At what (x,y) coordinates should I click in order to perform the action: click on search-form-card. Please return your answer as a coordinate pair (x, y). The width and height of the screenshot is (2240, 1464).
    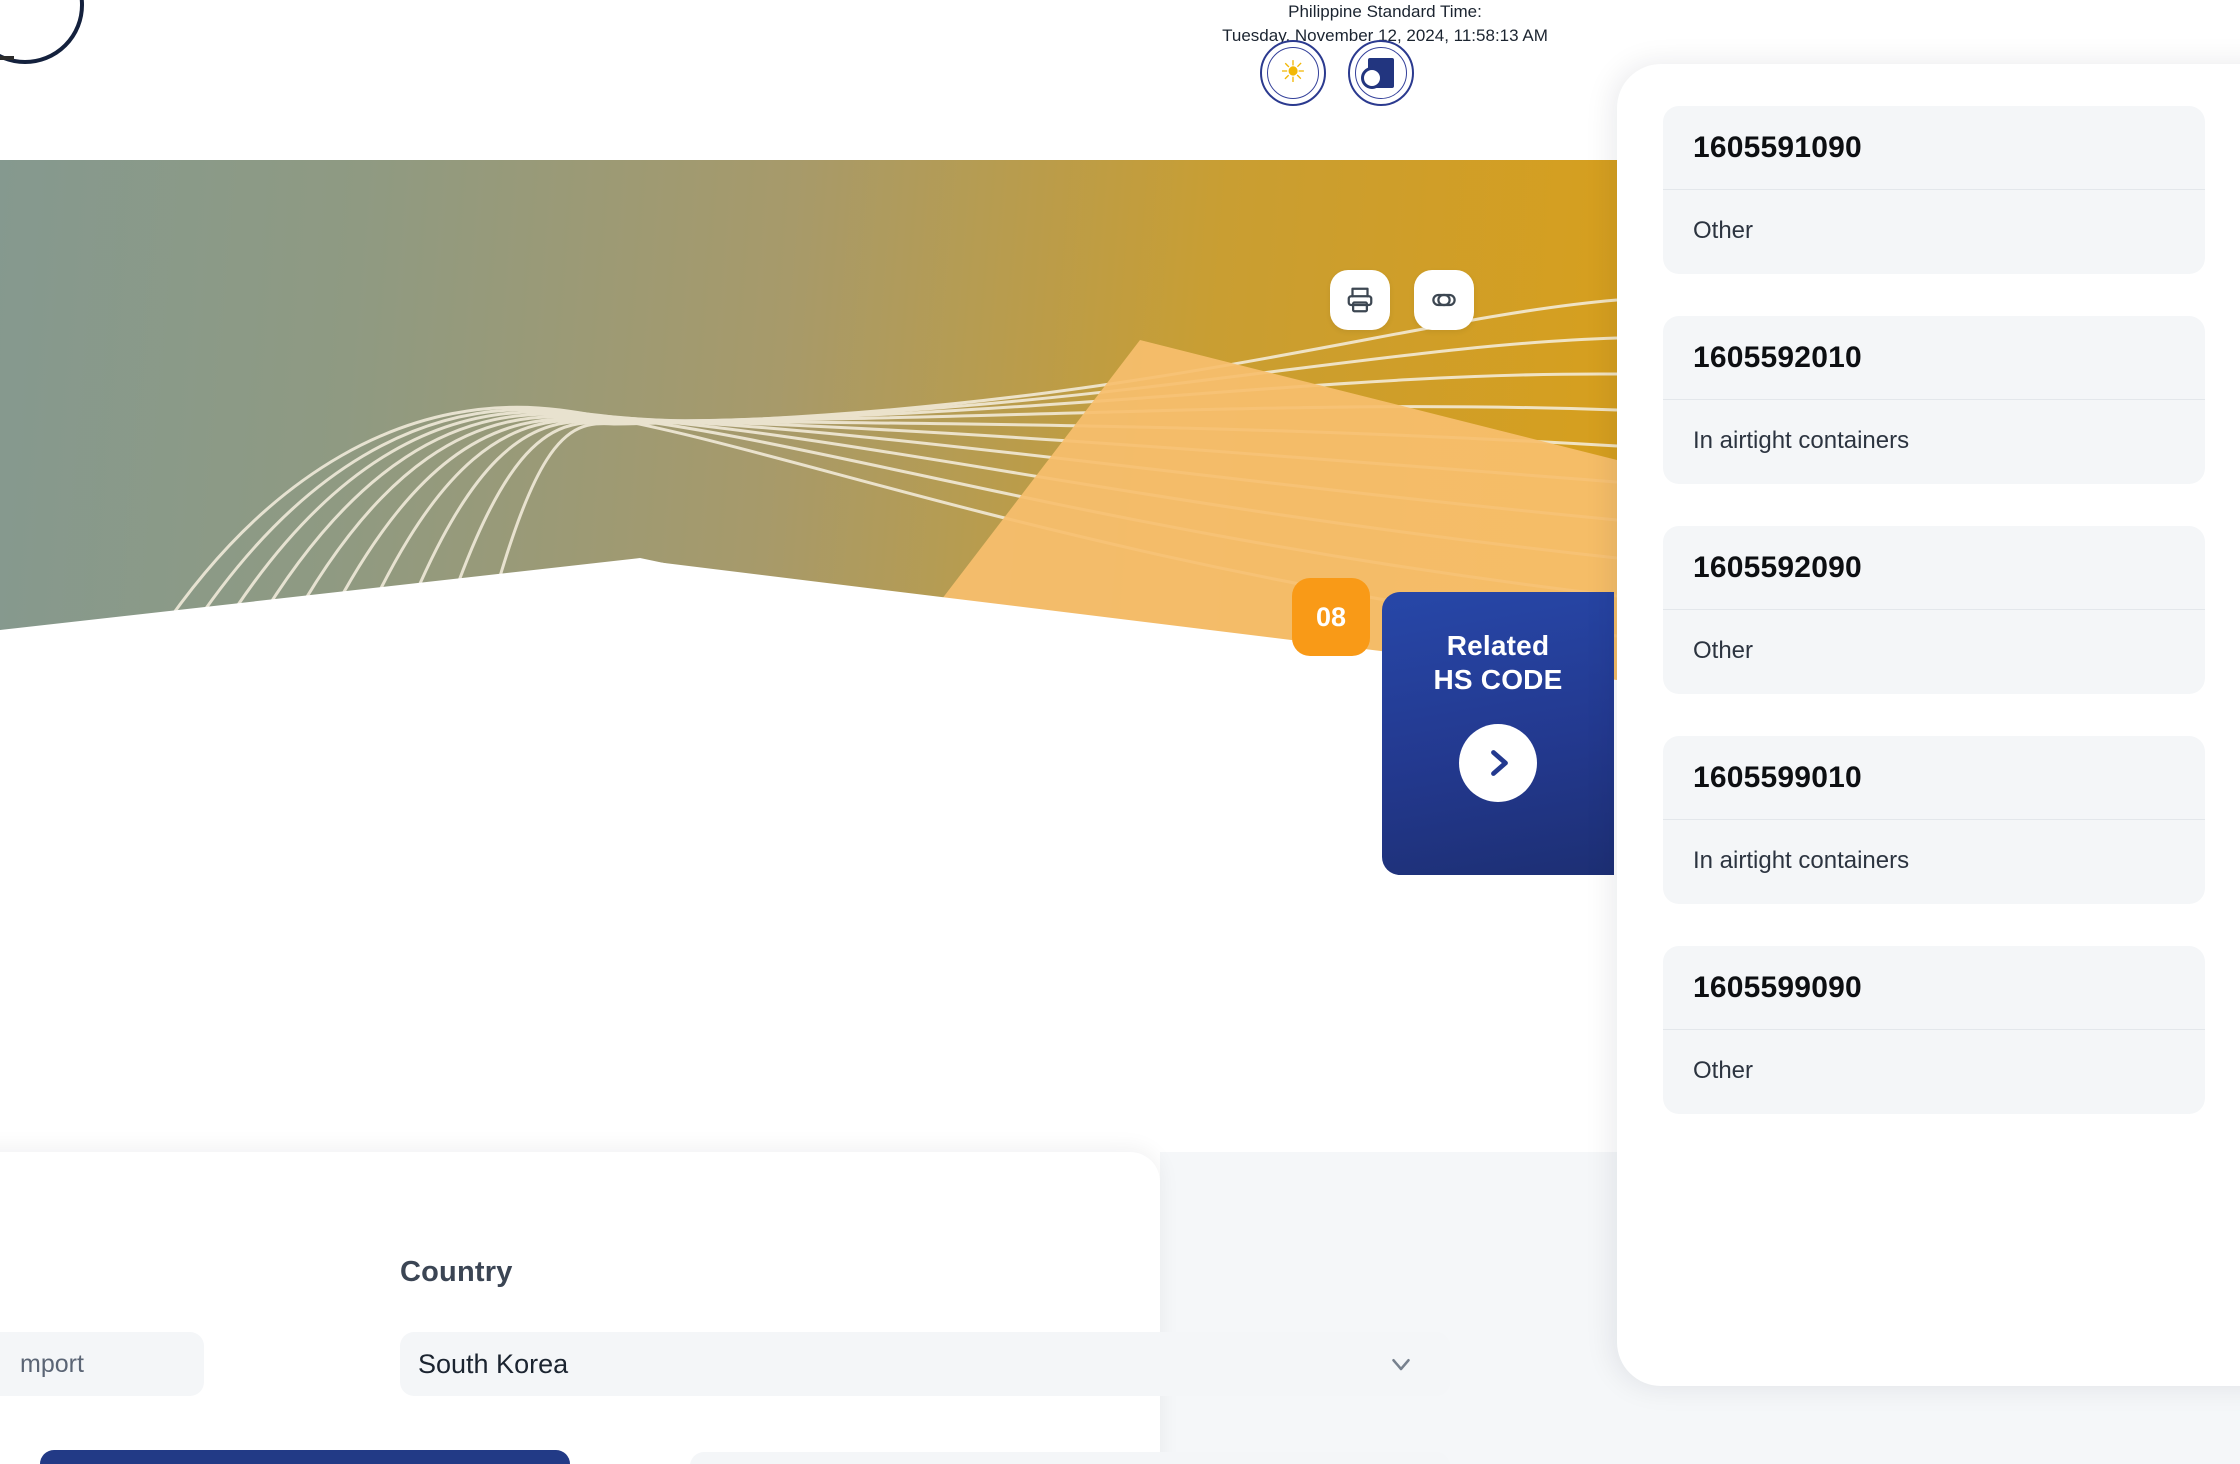
    Looking at the image, I should click on (580, 1308).